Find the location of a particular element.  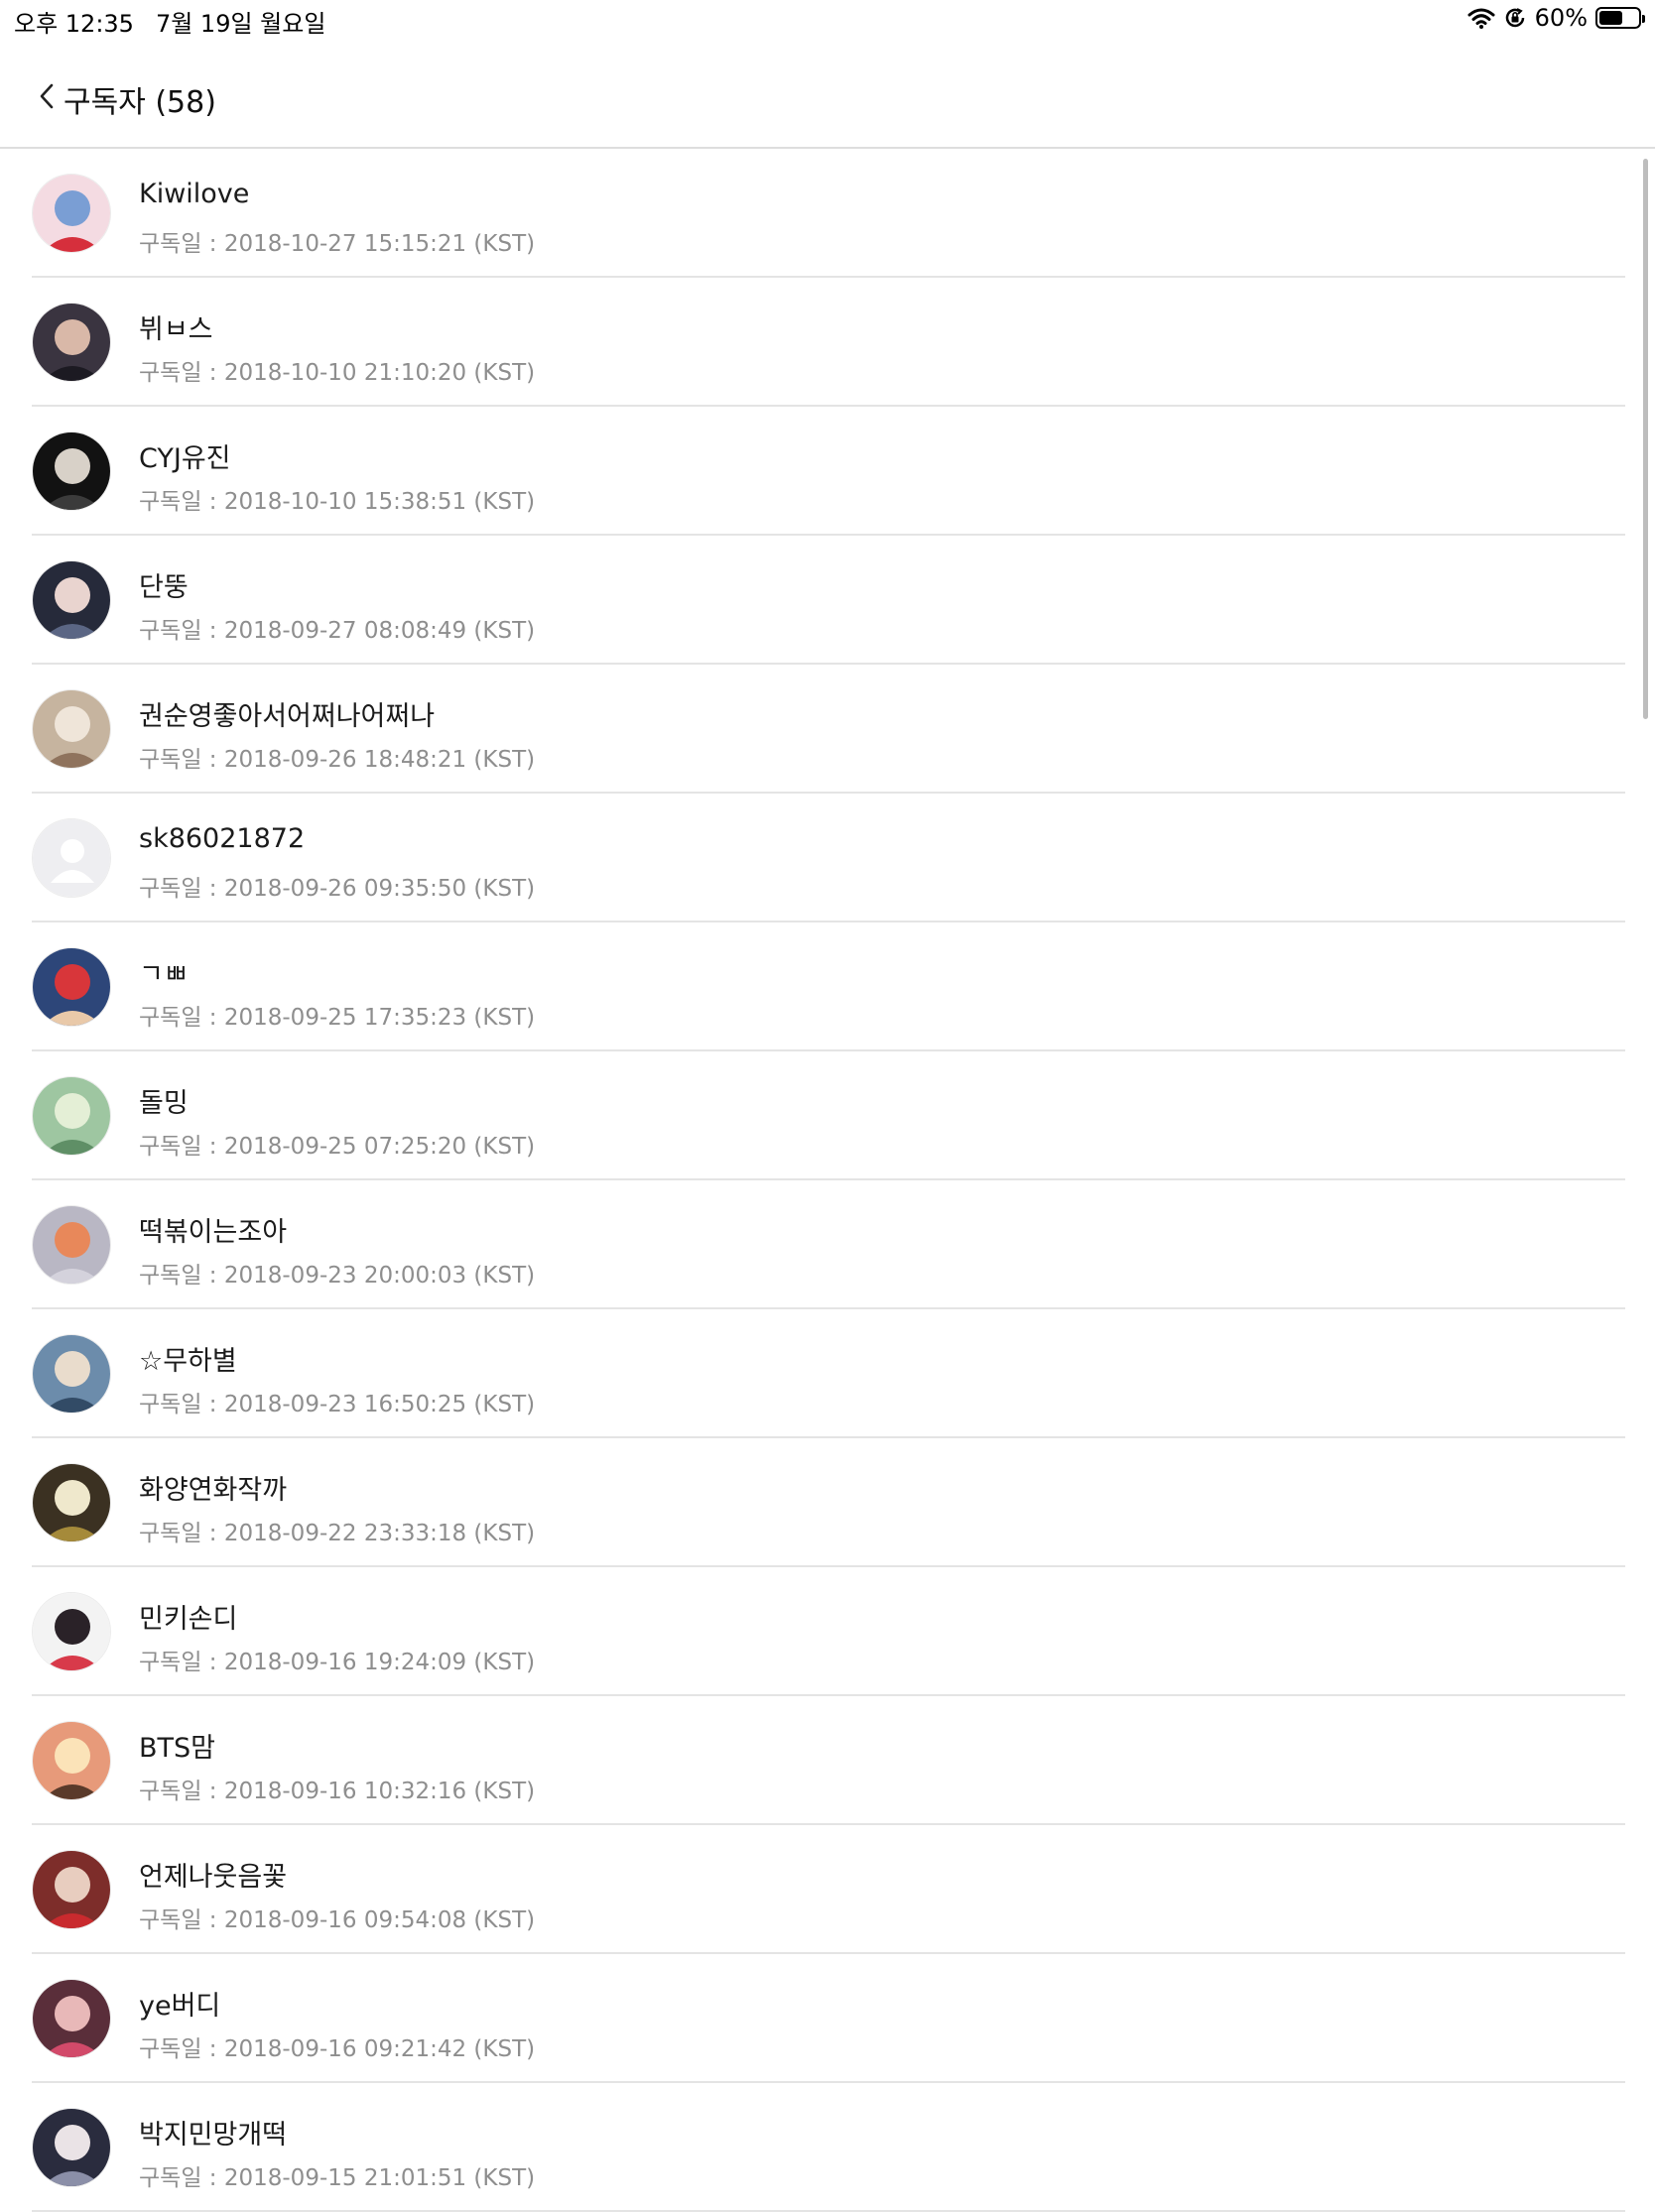

subscriber-row: 민키손디구독일 : 2018-09-16 19:24:09 (KST) is located at coordinates (828, 1631).